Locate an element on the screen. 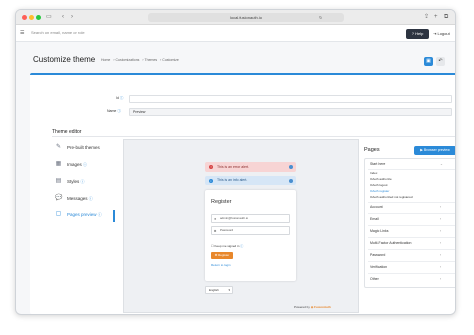 The height and width of the screenshot is (335, 474). logout-icon: ⇥ is located at coordinates (435, 33).